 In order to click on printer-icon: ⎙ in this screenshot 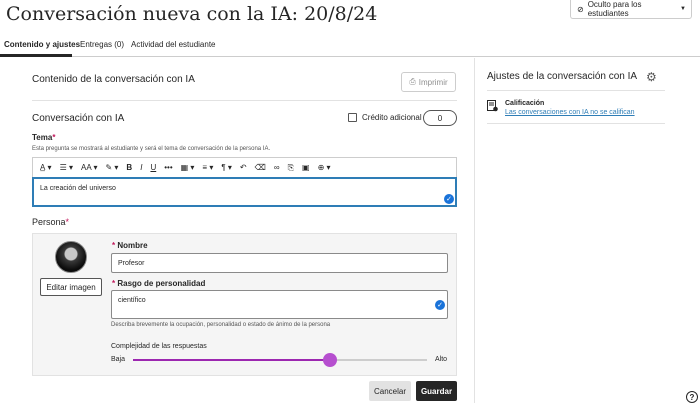, I will do `click(412, 81)`.